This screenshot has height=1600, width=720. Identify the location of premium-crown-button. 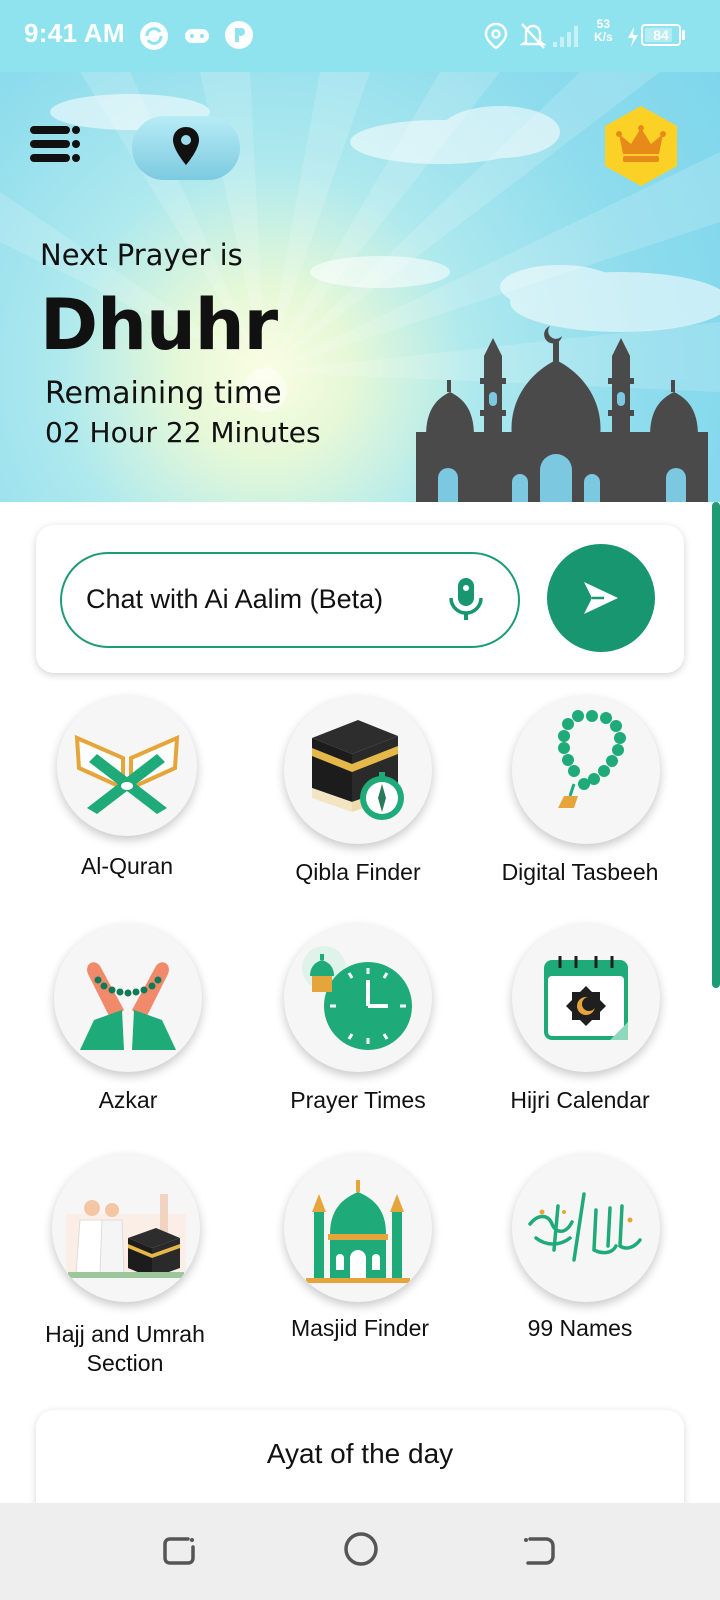
(641, 146).